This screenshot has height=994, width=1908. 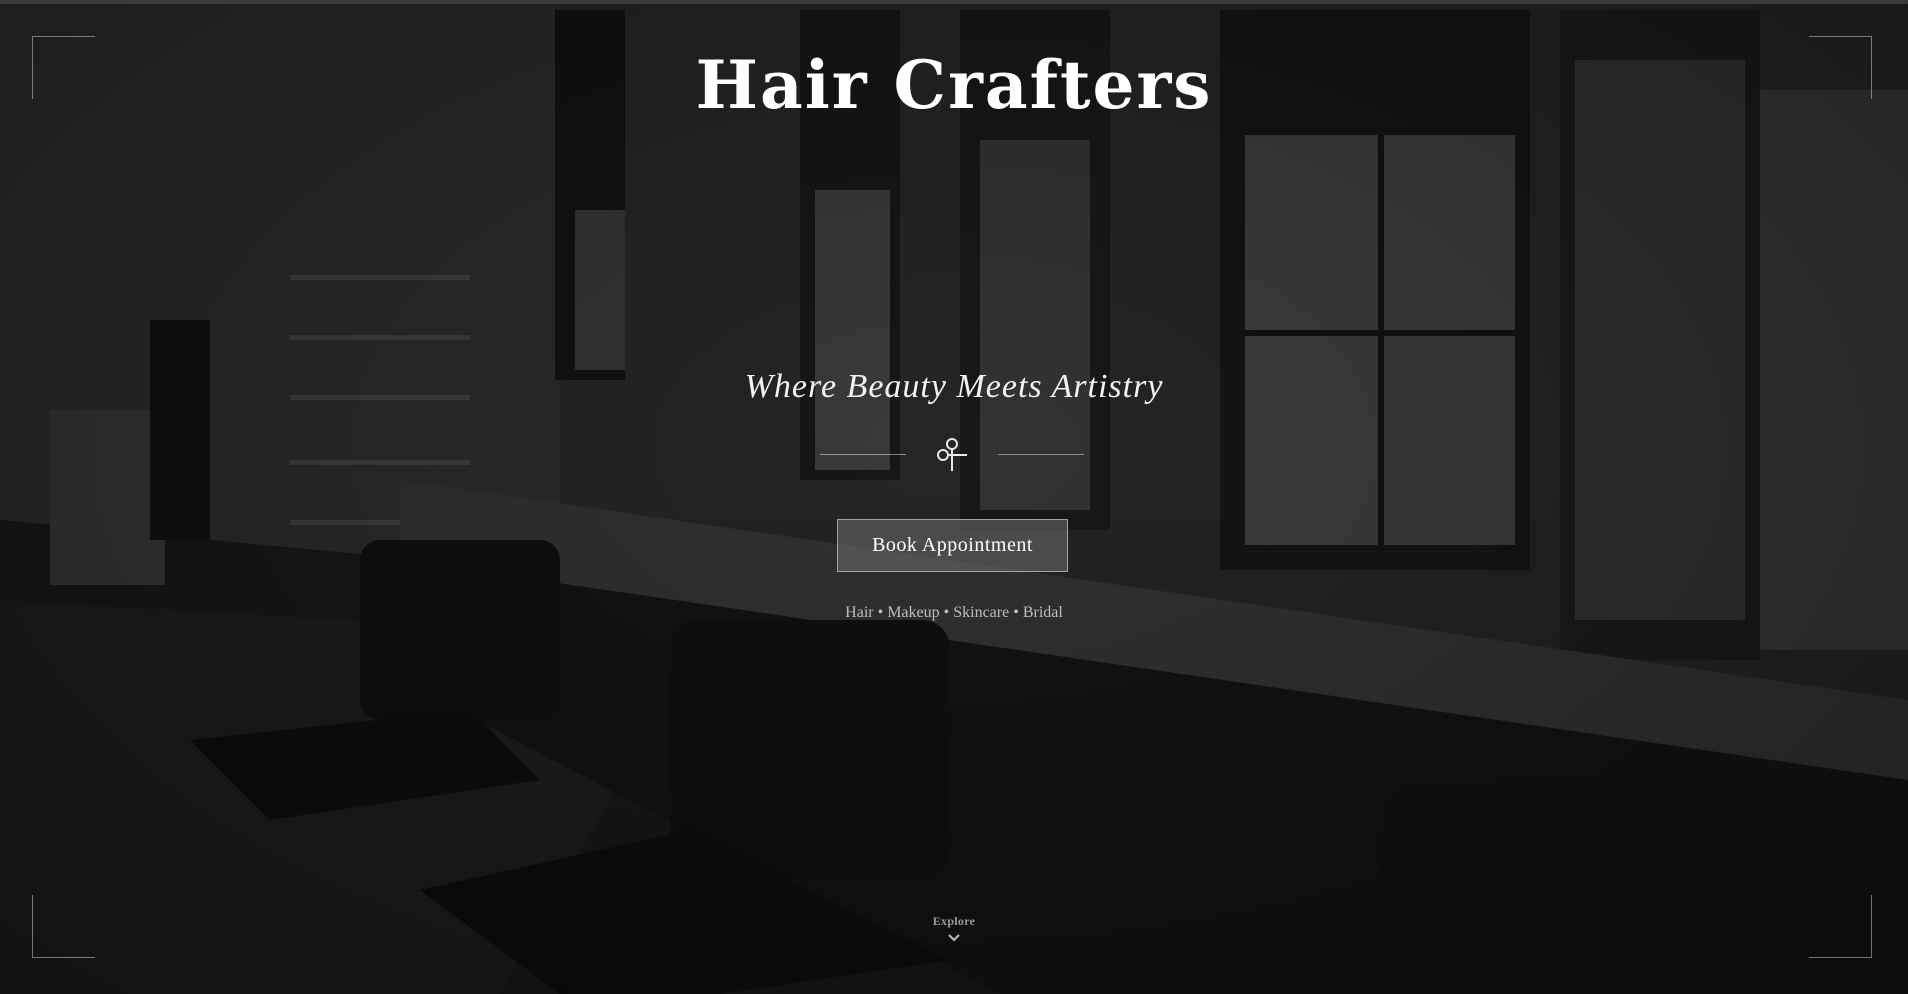 What do you see at coordinates (954, 85) in the screenshot?
I see `page-title: Hair Crafters` at bounding box center [954, 85].